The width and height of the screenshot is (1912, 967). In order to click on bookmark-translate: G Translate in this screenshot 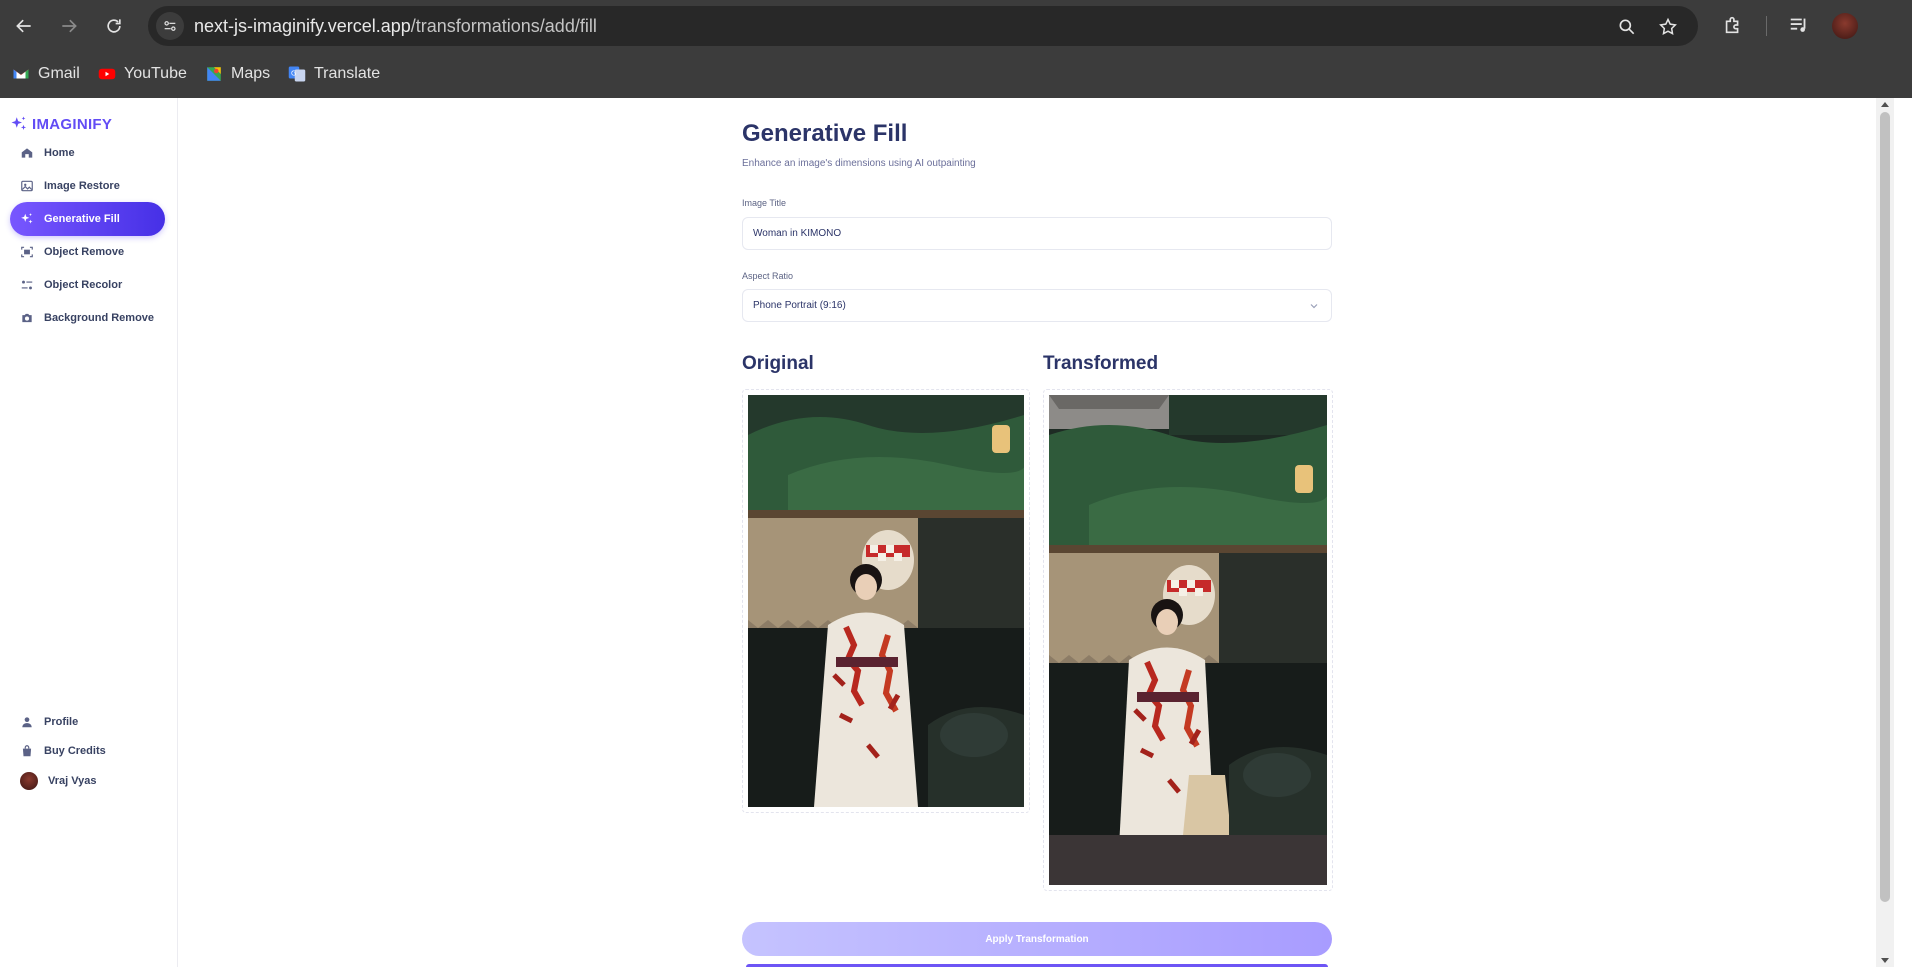, I will do `click(334, 74)`.